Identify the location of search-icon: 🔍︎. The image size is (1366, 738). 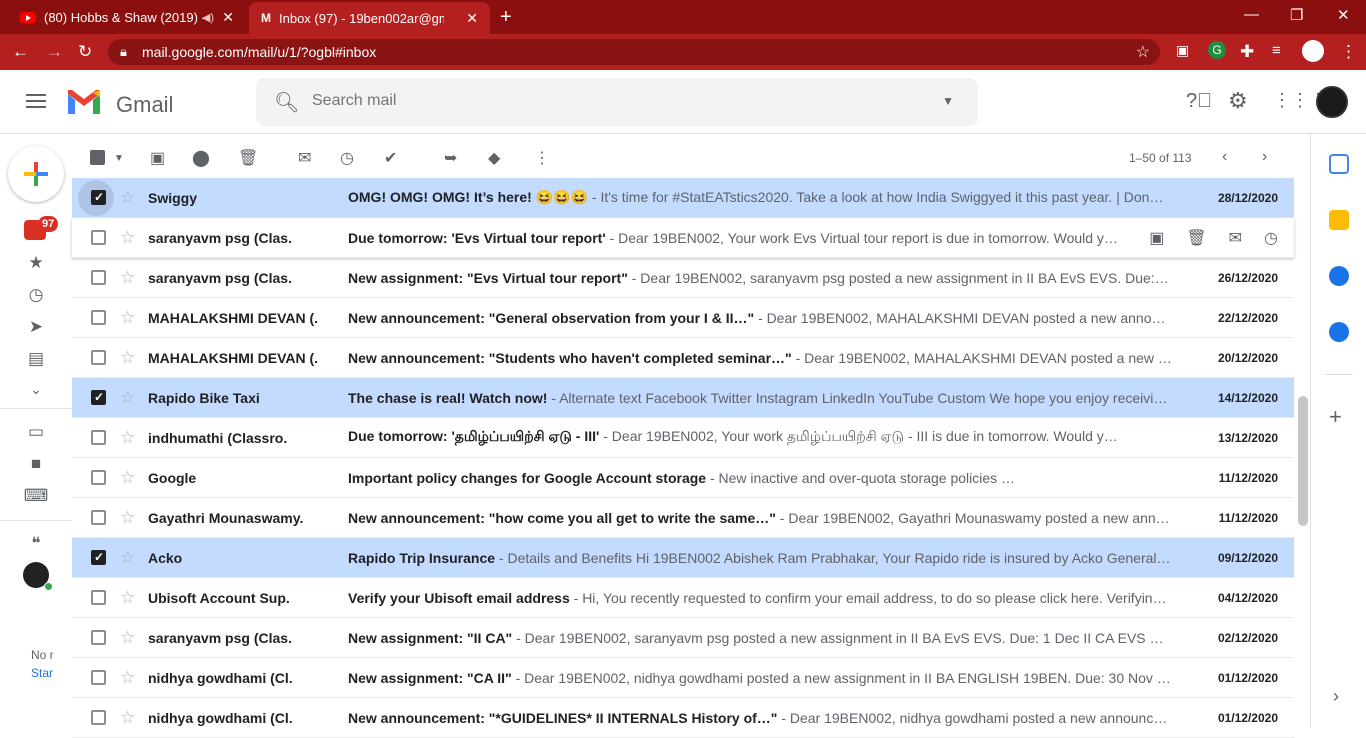
(286, 102).